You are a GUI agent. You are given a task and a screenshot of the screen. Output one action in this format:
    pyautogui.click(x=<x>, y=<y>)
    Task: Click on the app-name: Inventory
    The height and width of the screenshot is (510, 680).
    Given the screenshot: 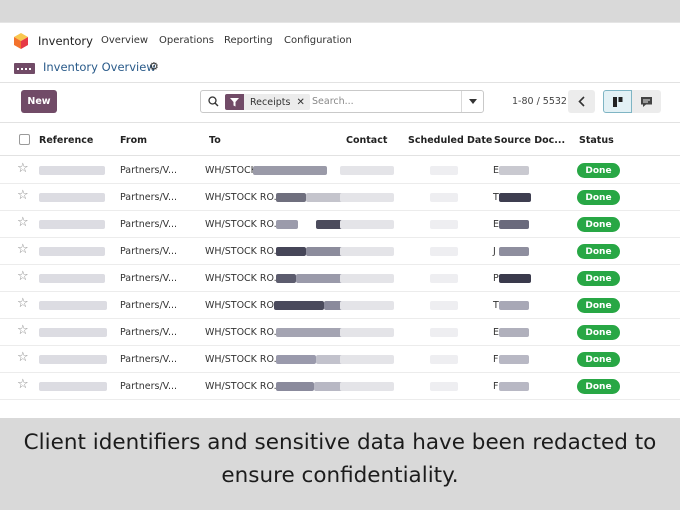 What is the action you would take?
    pyautogui.click(x=65, y=41)
    